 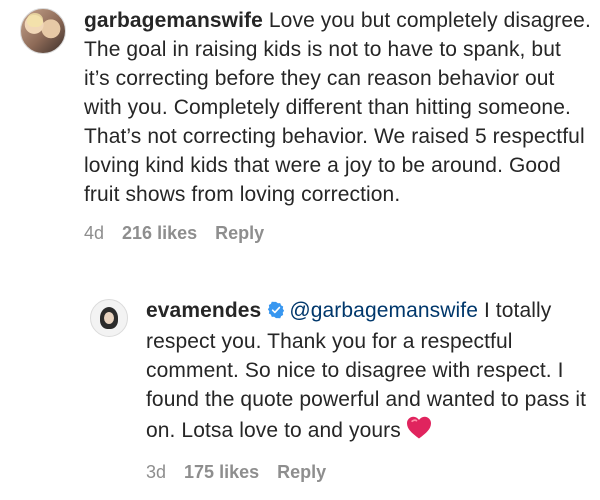 I want to click on comment-likes: 216 likes, so click(x=159, y=233).